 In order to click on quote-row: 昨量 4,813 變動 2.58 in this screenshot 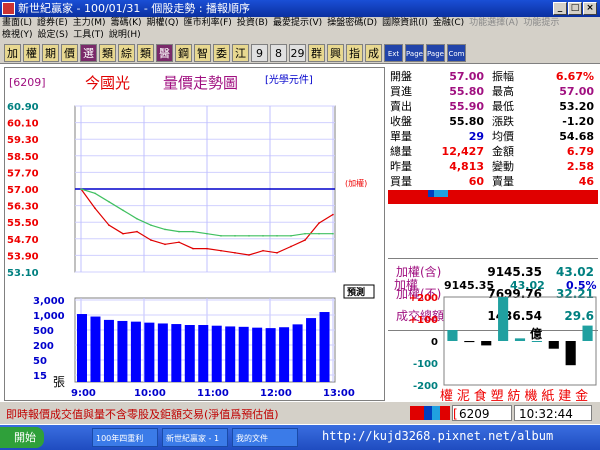, I will do `click(492, 166)`.